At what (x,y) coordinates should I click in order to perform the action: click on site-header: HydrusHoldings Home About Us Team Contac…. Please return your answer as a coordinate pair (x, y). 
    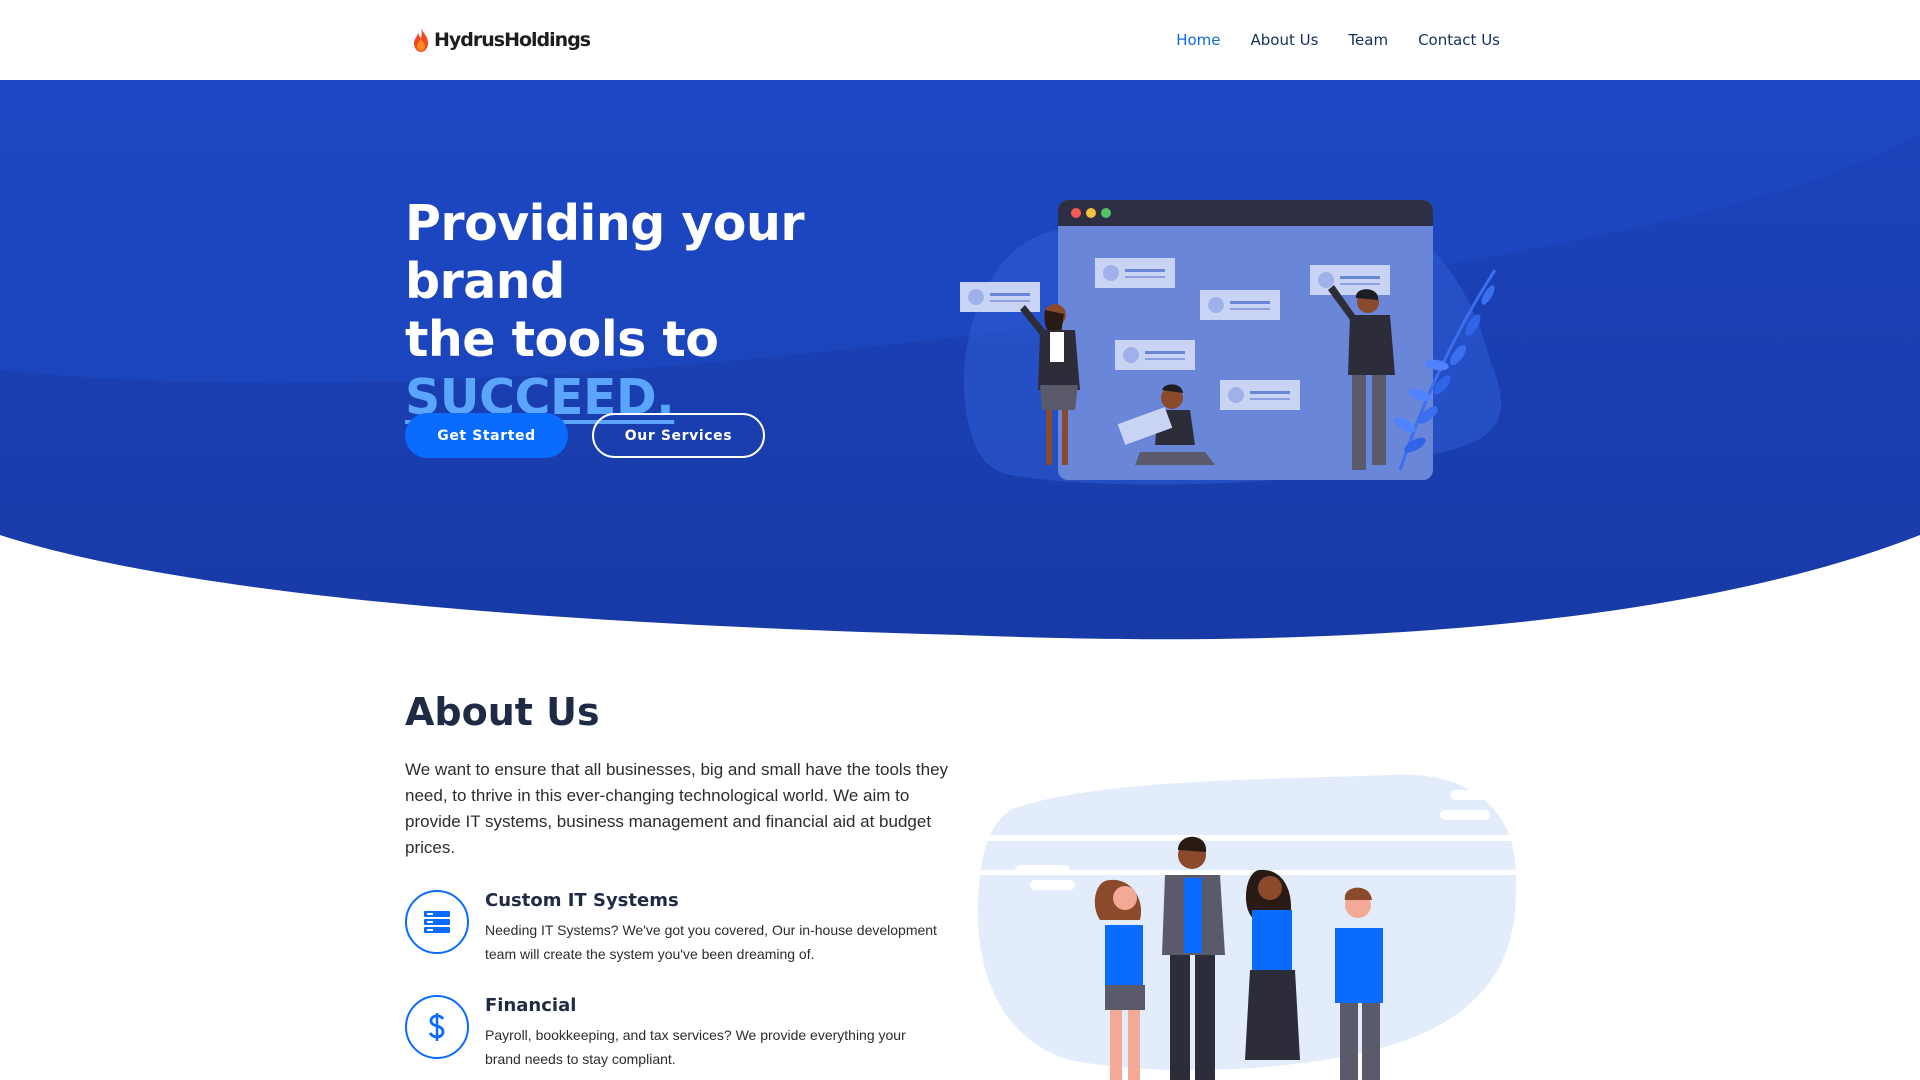
    Looking at the image, I should click on (960, 40).